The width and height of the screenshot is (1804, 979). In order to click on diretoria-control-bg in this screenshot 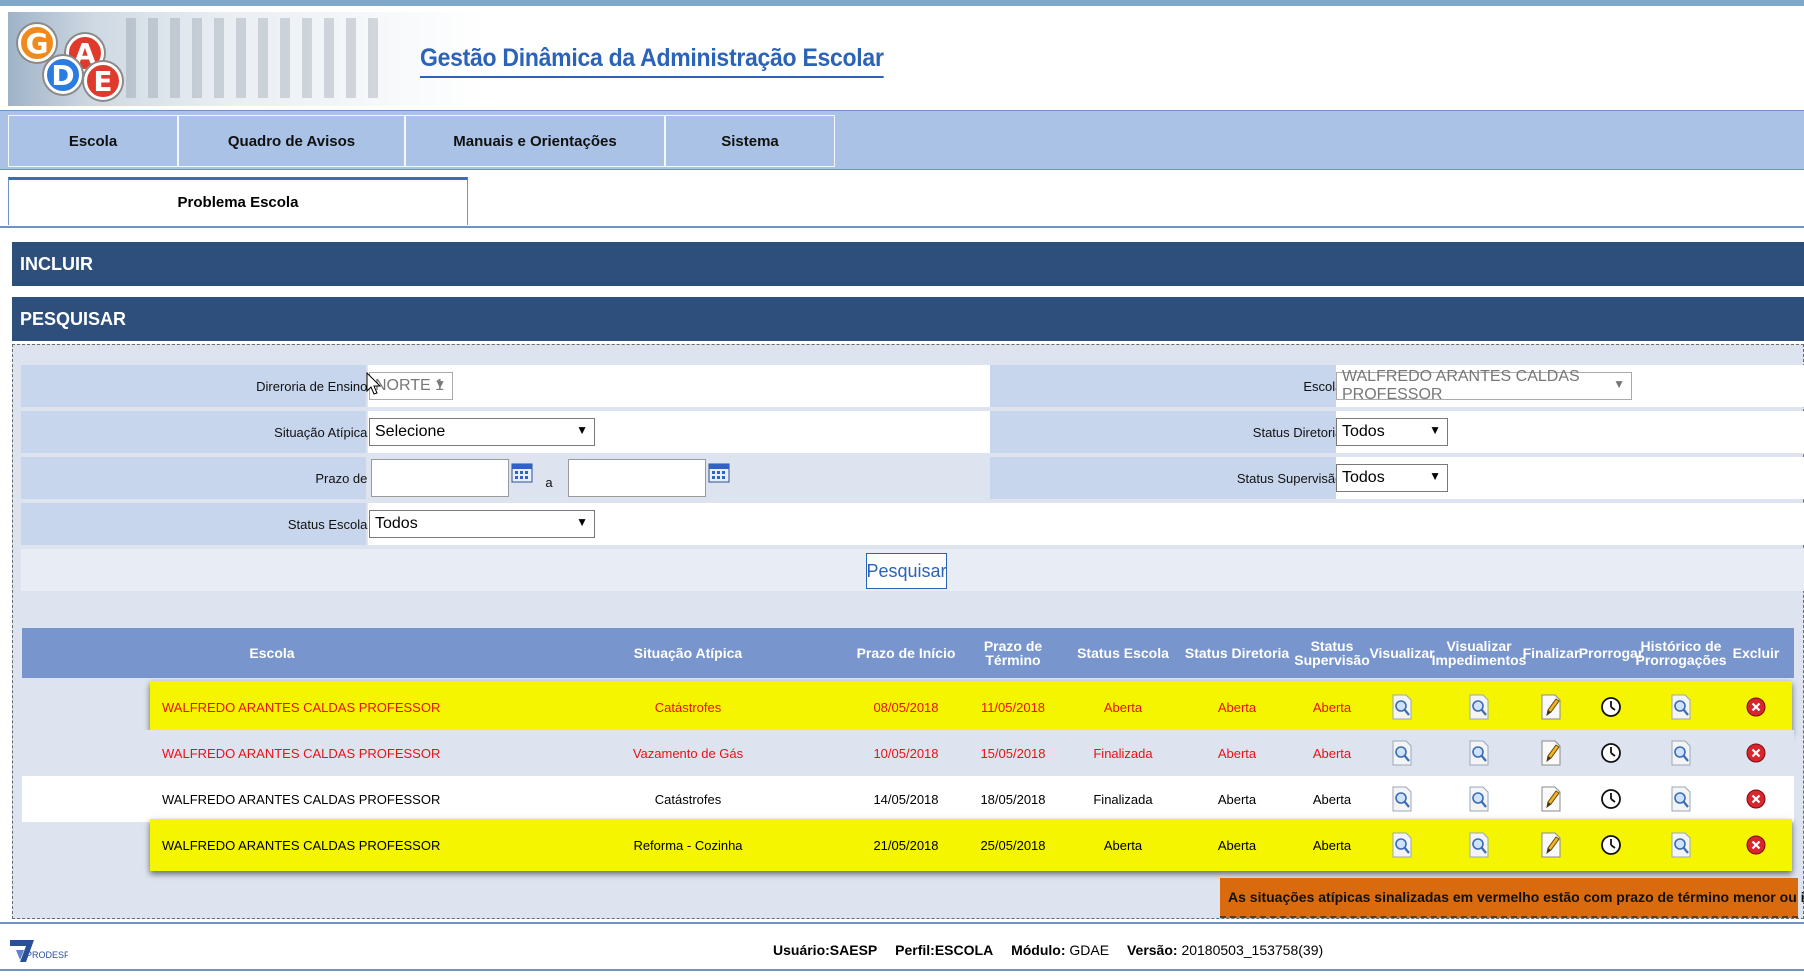, I will do `click(683, 386)`.